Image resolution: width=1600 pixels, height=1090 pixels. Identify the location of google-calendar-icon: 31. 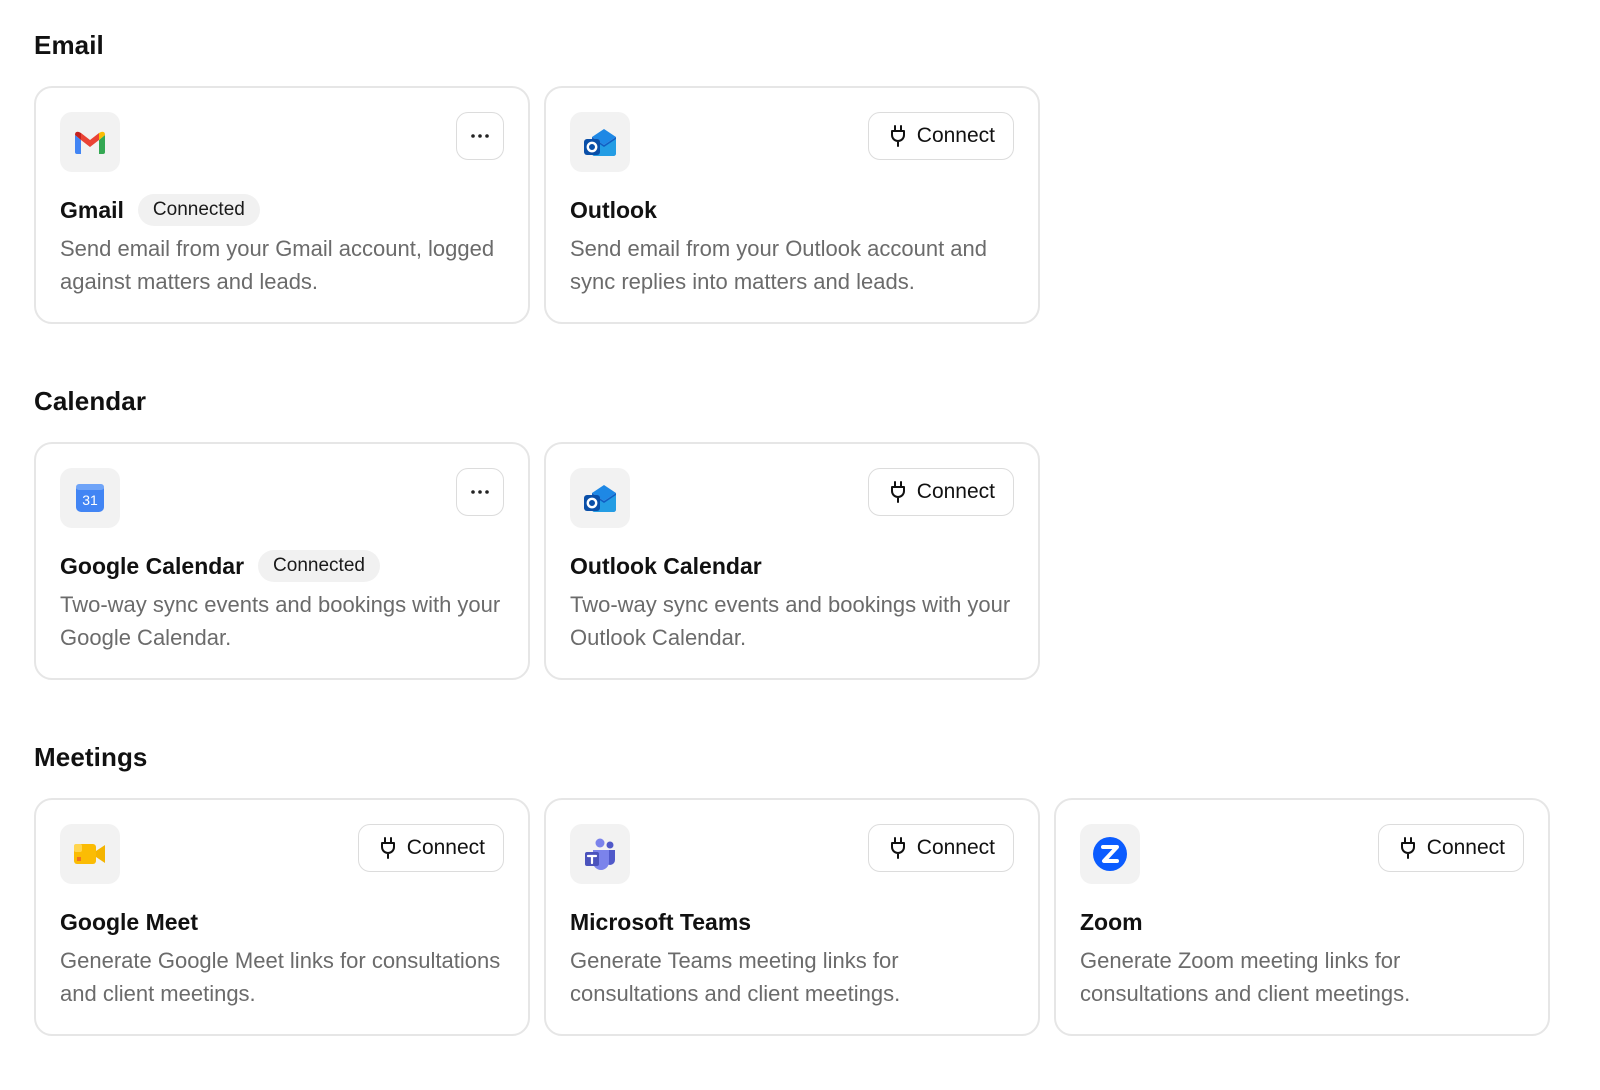
(90, 498).